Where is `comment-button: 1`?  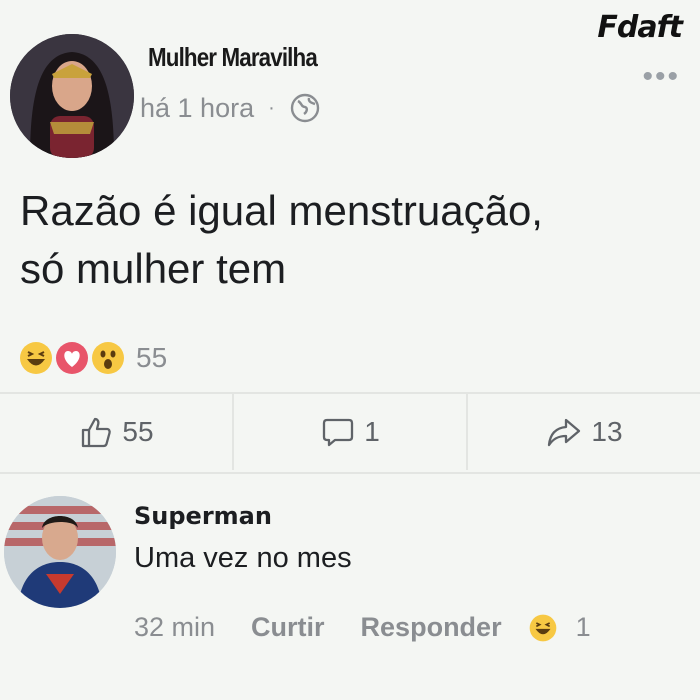 comment-button: 1 is located at coordinates (350, 432).